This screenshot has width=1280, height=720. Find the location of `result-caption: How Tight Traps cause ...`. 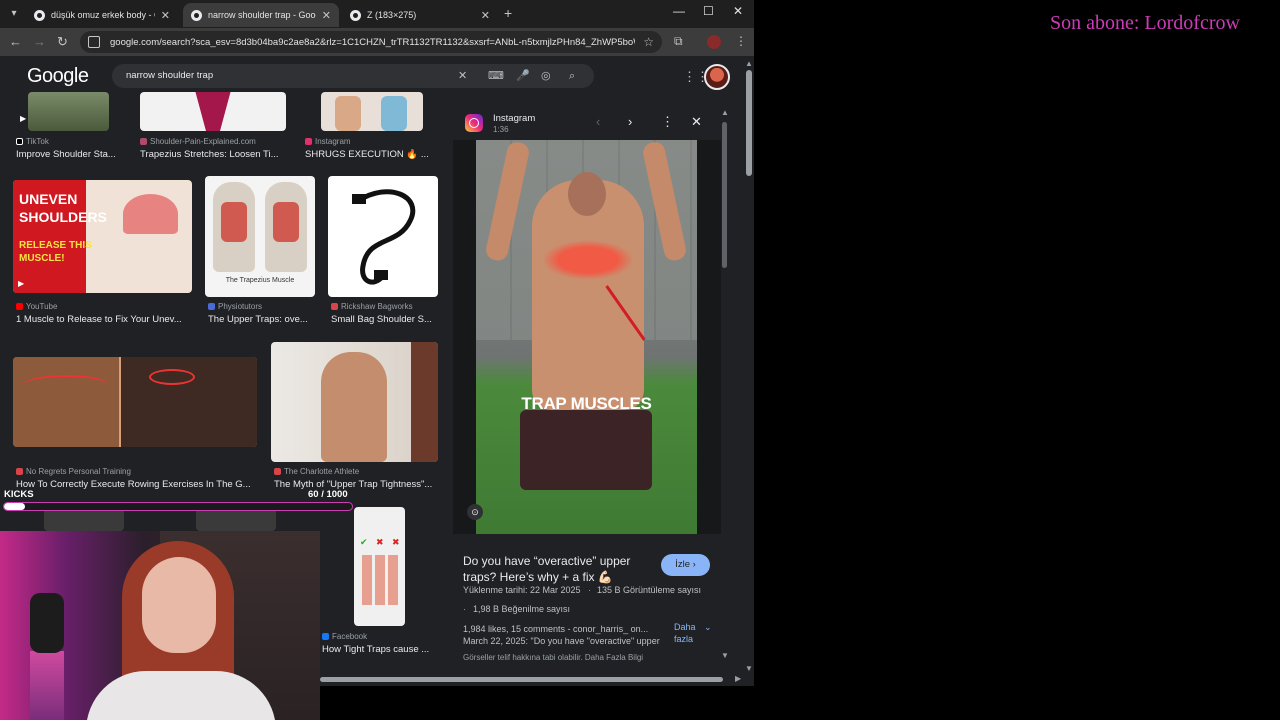

result-caption: How Tight Traps cause ... is located at coordinates (380, 649).